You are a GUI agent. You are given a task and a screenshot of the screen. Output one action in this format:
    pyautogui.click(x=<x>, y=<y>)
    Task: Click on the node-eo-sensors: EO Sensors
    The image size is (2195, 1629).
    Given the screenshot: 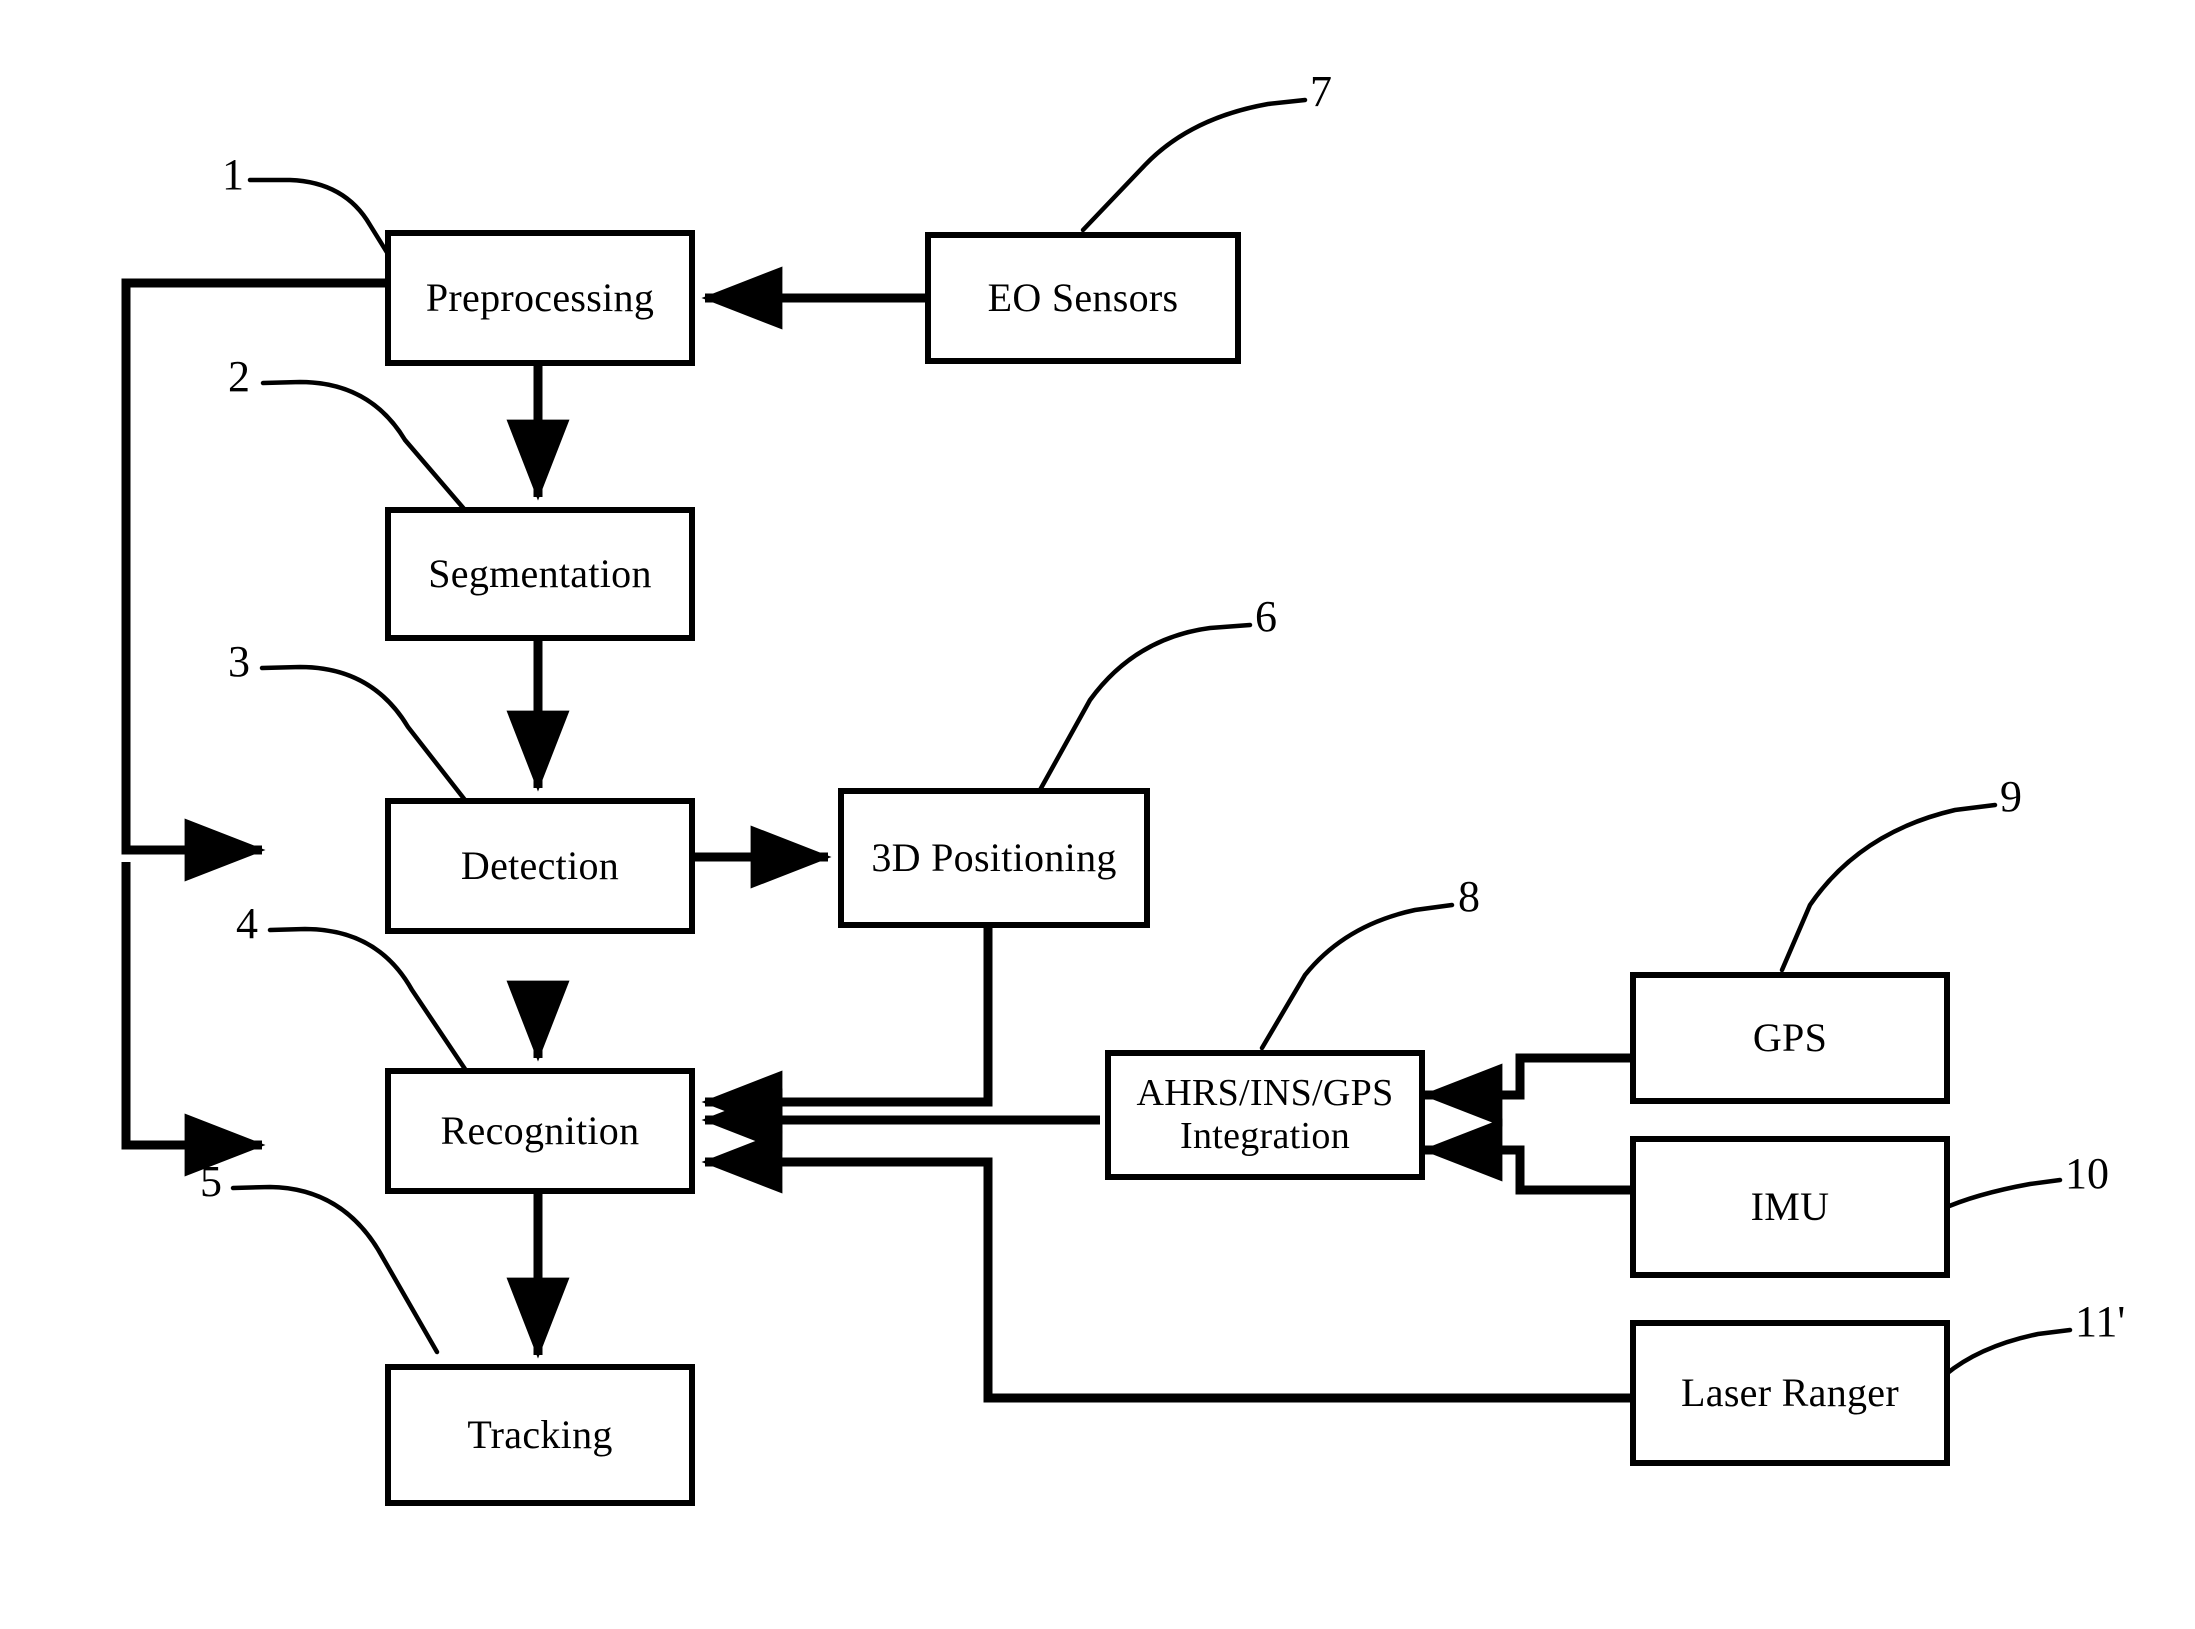 What is the action you would take?
    pyautogui.click(x=1083, y=298)
    